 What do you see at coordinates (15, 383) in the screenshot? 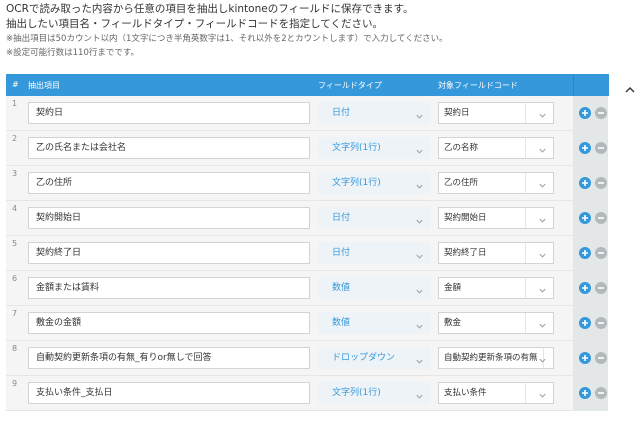
I see `row-number: 9` at bounding box center [15, 383].